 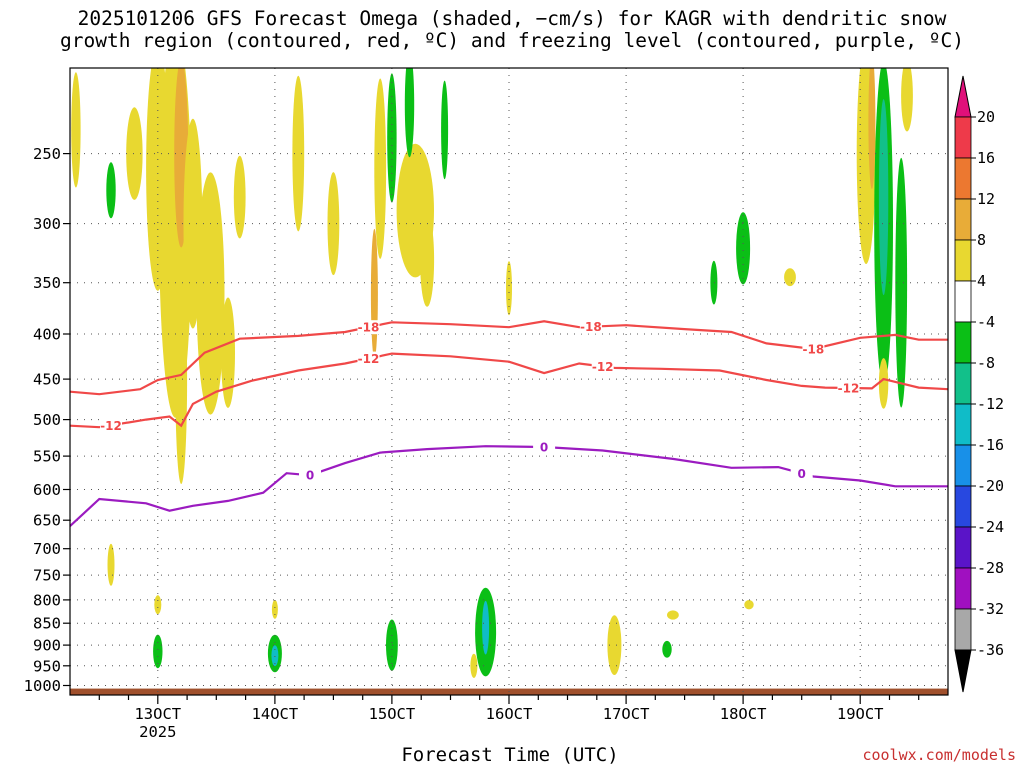 What do you see at coordinates (986, 363) in the screenshot?
I see `colorbar-label-6: -8` at bounding box center [986, 363].